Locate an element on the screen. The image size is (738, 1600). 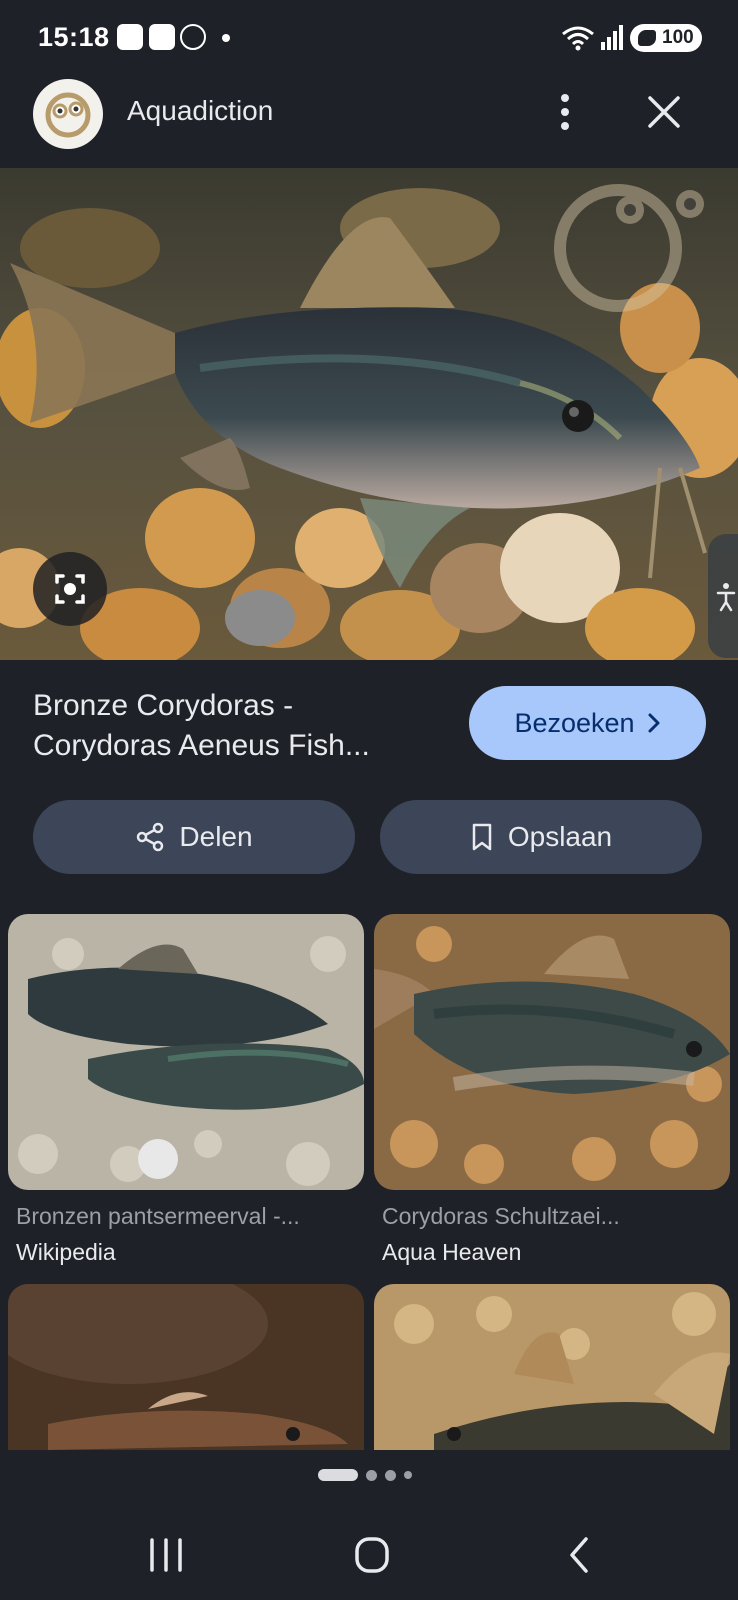
app-j-icon is located at coordinates (162, 37).